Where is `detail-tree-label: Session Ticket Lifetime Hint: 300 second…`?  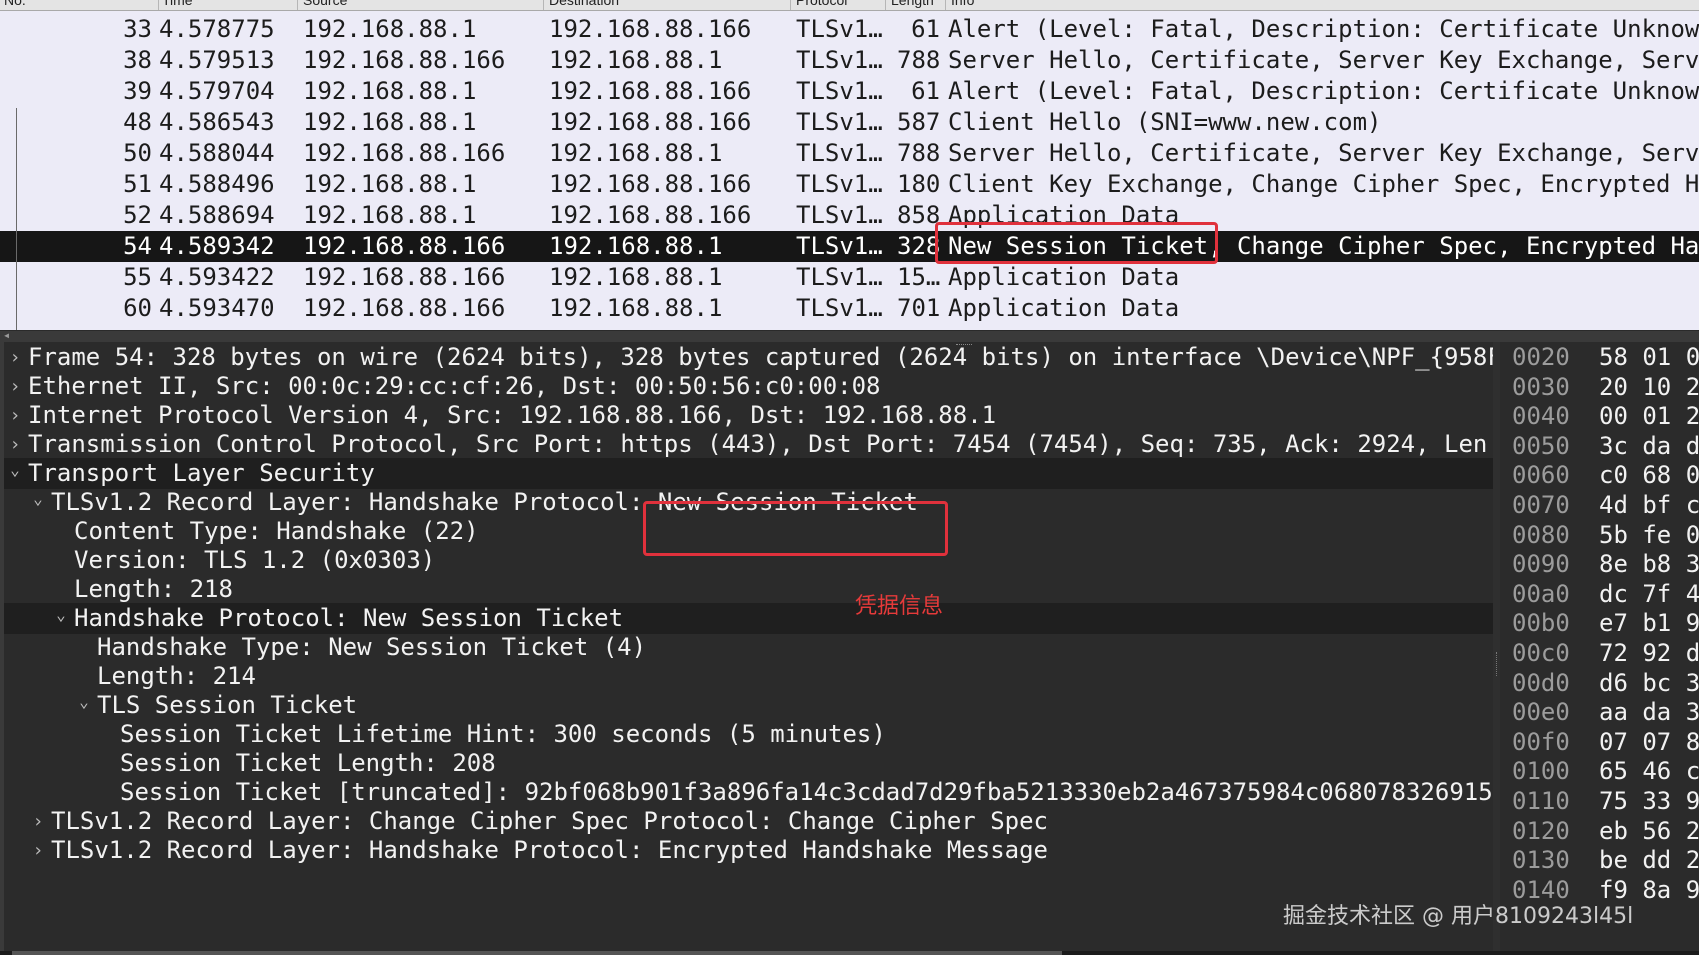 detail-tree-label: Session Ticket Lifetime Hint: 300 second… is located at coordinates (503, 734).